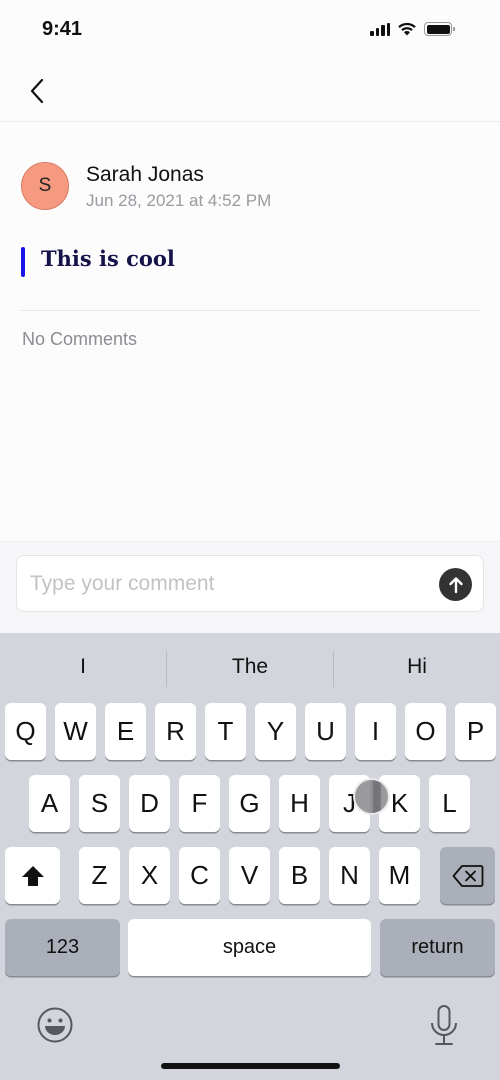 The height and width of the screenshot is (1080, 500). I want to click on emoji-icon, so click(55, 1025).